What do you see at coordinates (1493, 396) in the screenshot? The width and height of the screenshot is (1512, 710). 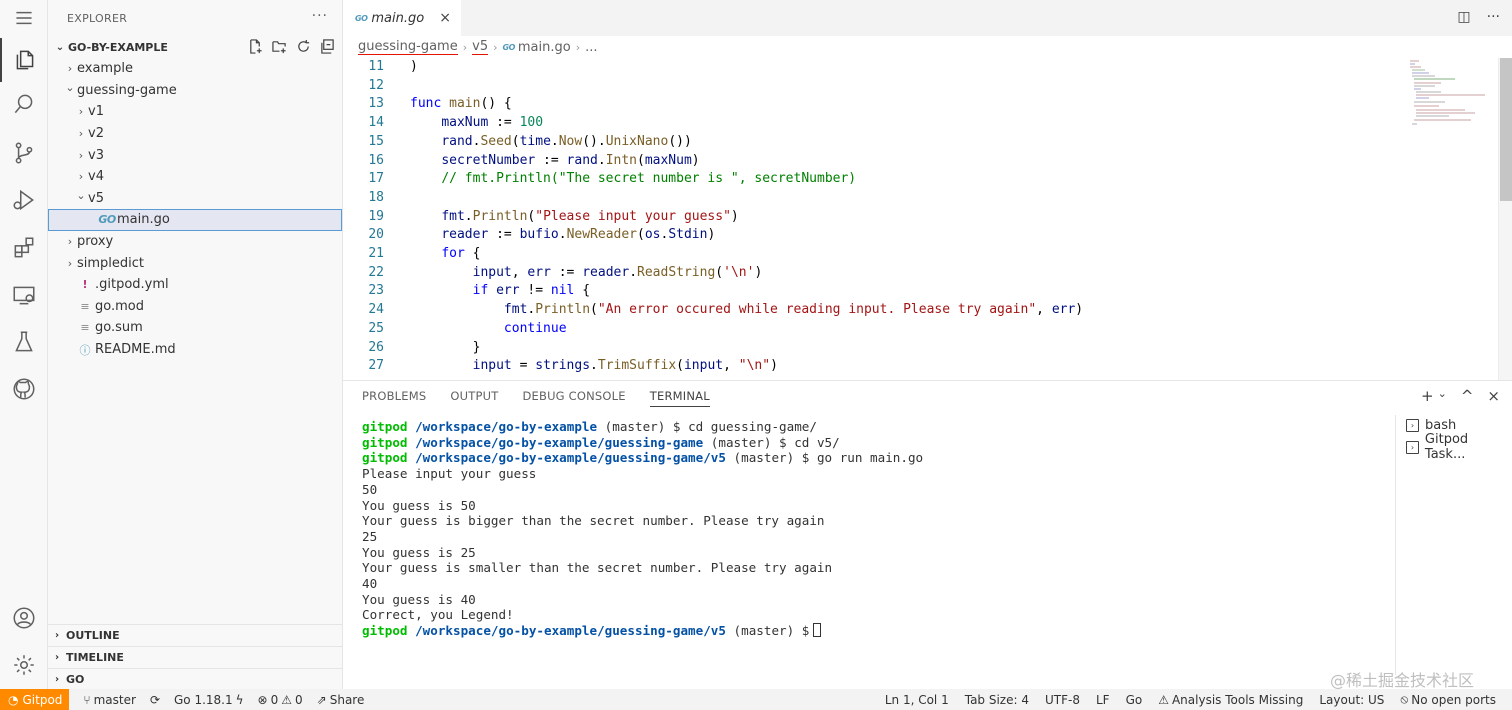 I see `close-panel-icon: ×` at bounding box center [1493, 396].